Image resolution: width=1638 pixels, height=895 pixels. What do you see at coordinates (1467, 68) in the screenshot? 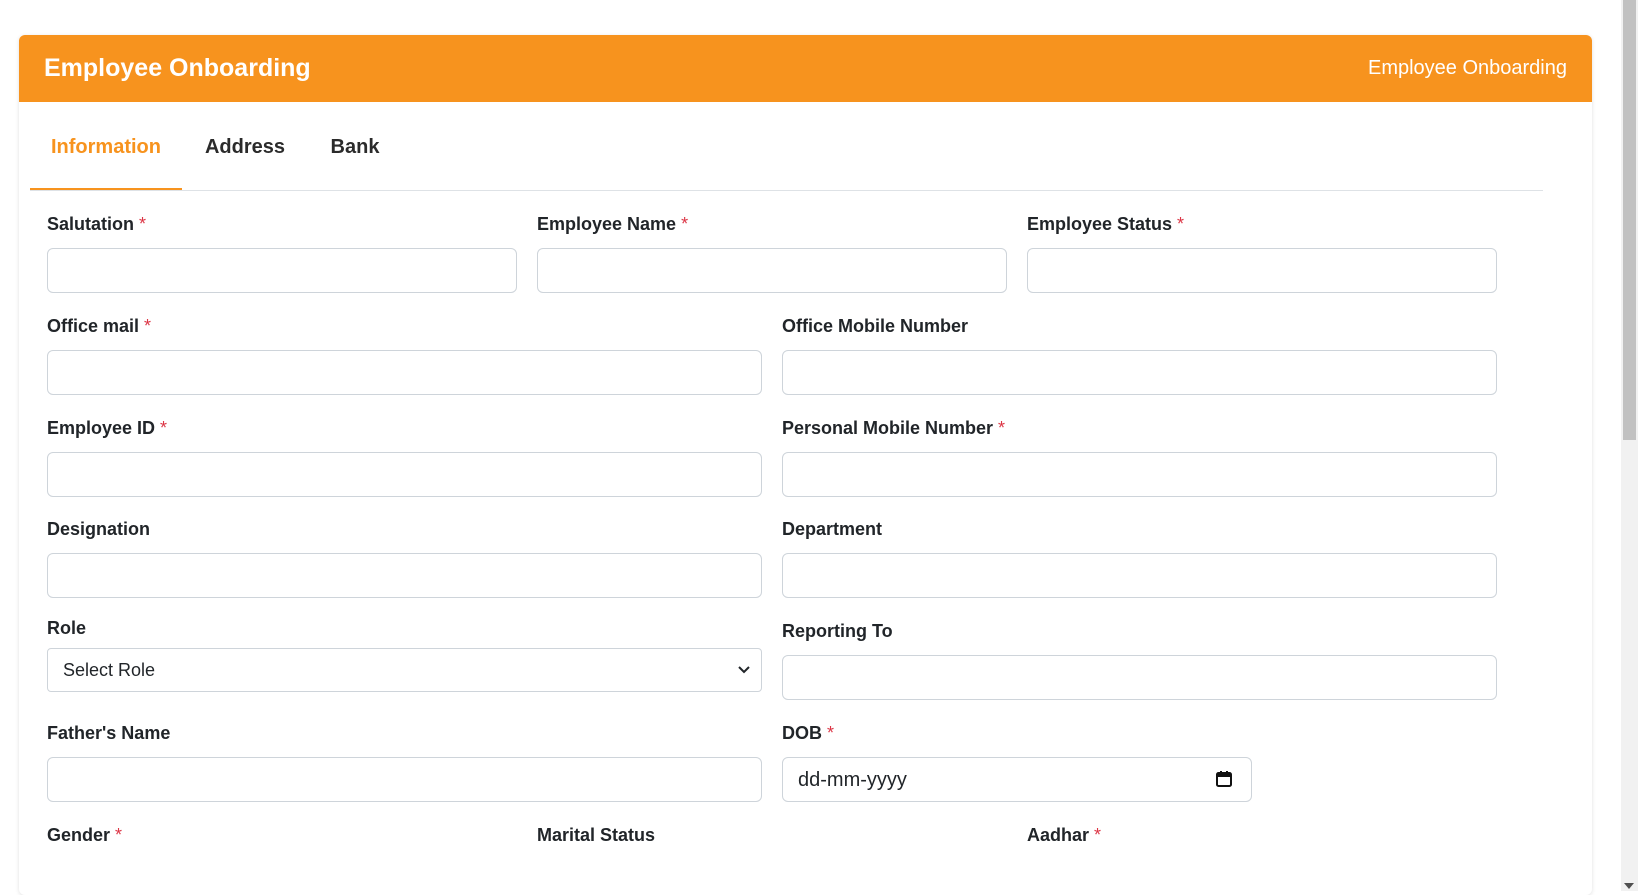
I see `breadcrumb: Employee Onboarding` at bounding box center [1467, 68].